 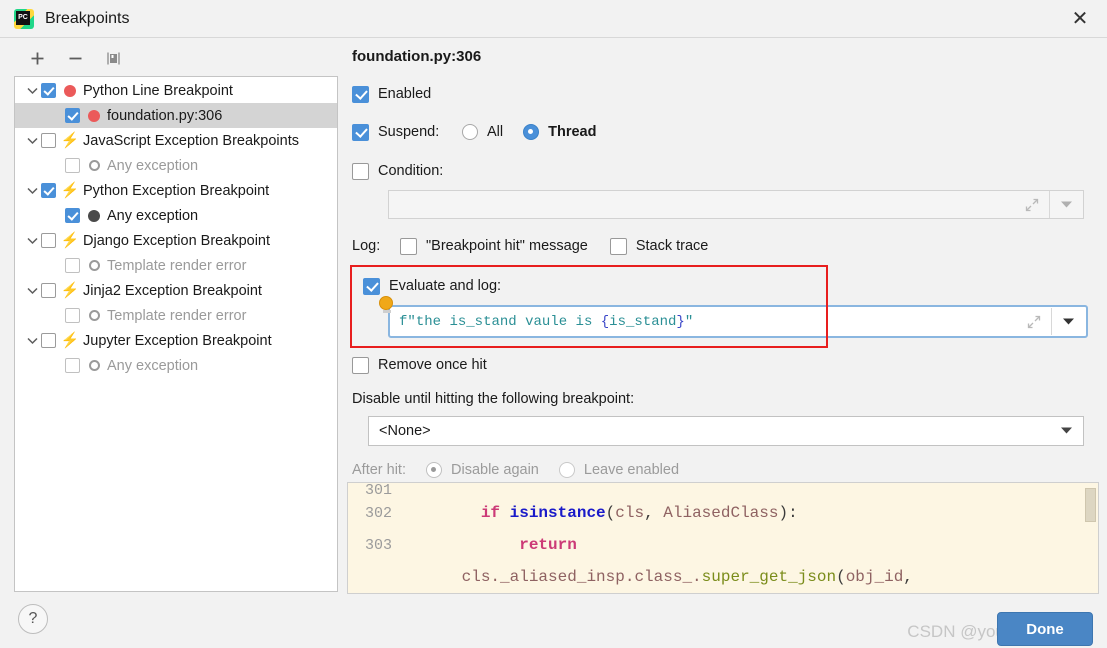 What do you see at coordinates (378, 490) in the screenshot?
I see `code-line-number: 301` at bounding box center [378, 490].